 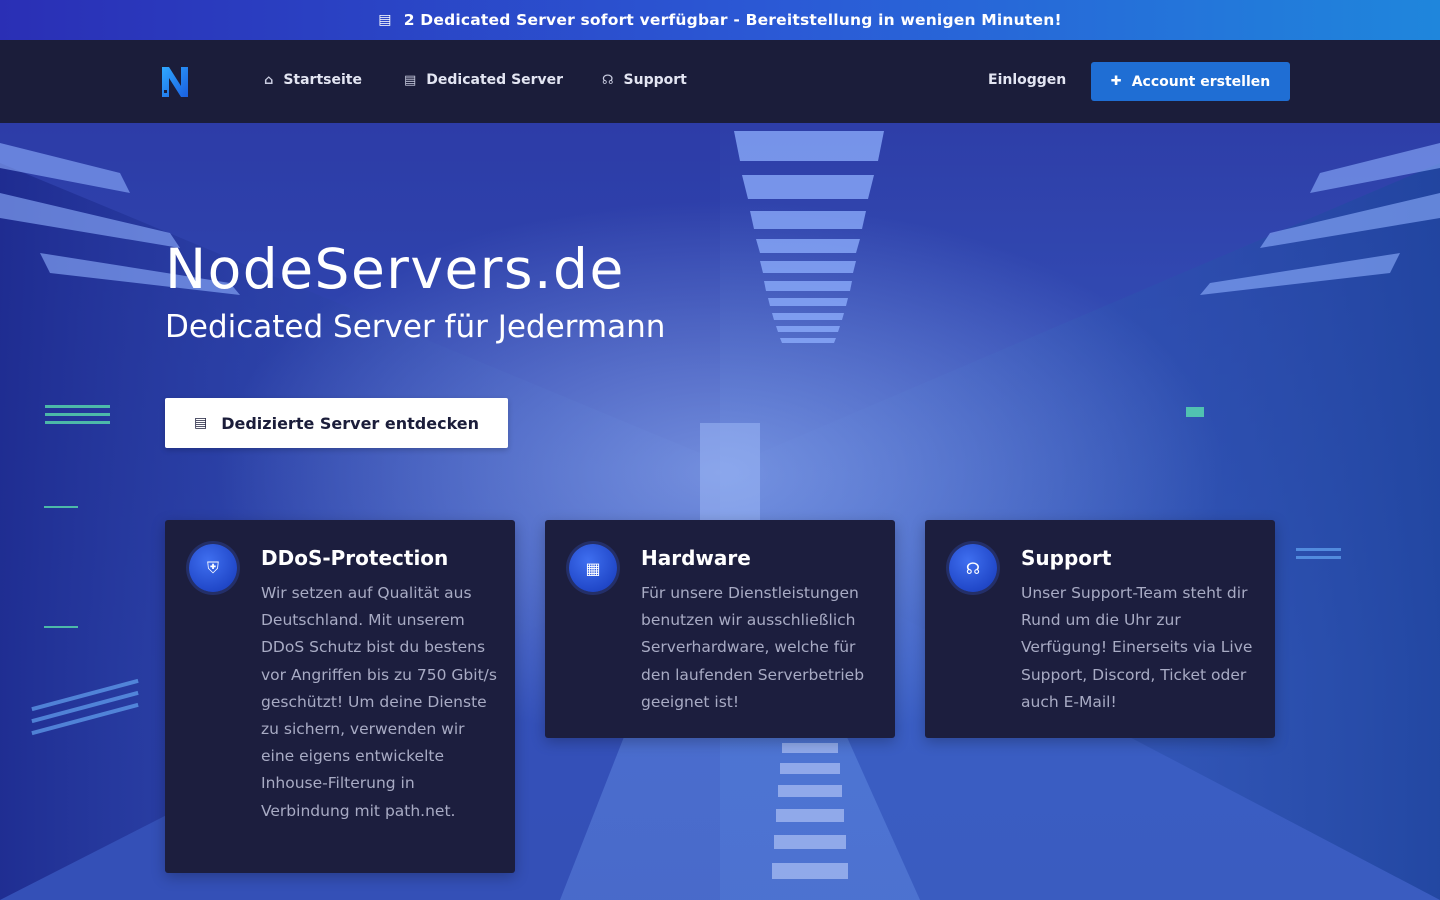 I want to click on discover-servers-button: ▤ Dedizierte Server entdecken, so click(x=336, y=423).